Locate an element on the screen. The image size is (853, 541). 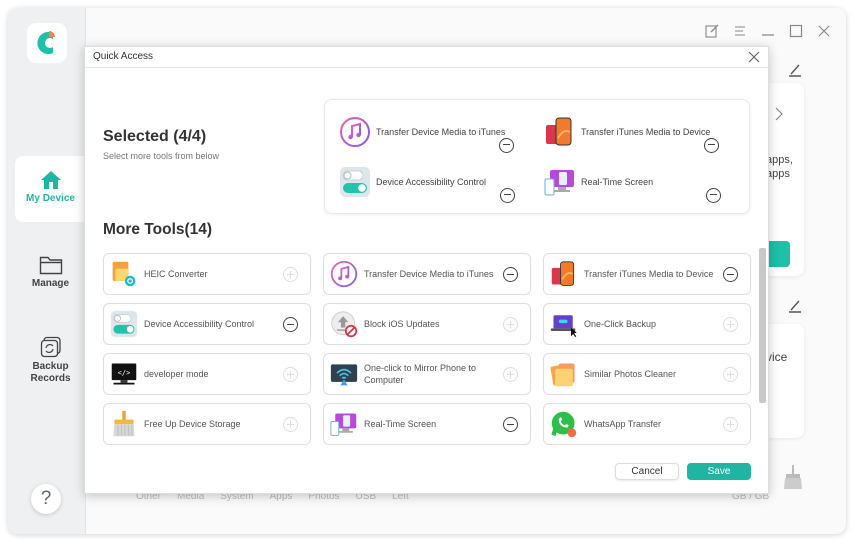
help-button: ? is located at coordinates (46, 499).